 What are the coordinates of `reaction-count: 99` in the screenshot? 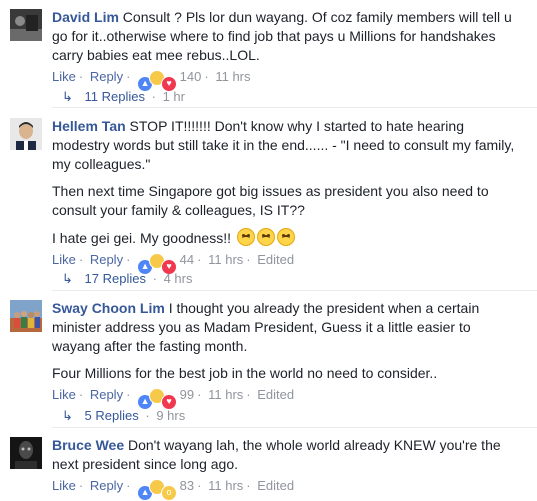 It's located at (187, 394).